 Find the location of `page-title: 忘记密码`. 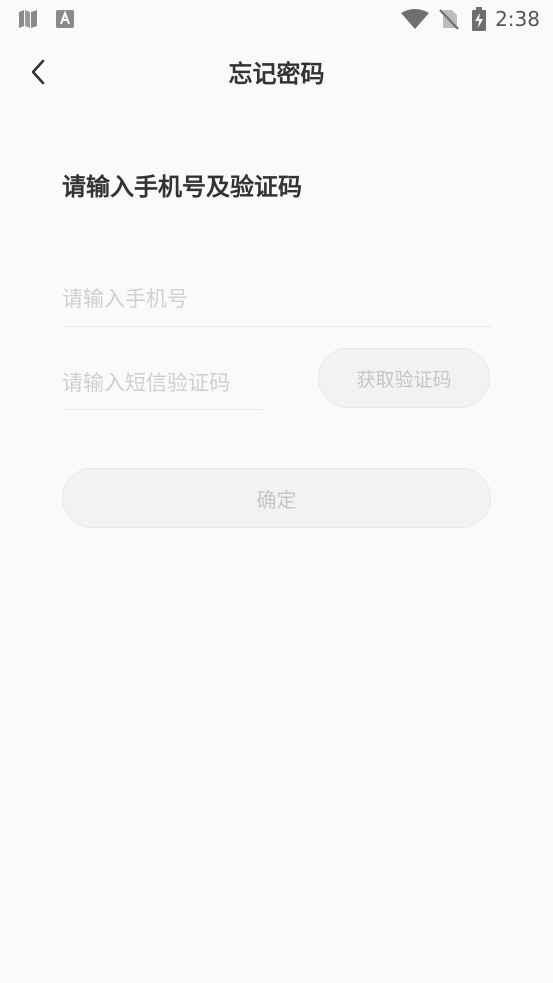

page-title: 忘记密码 is located at coordinates (276, 74).